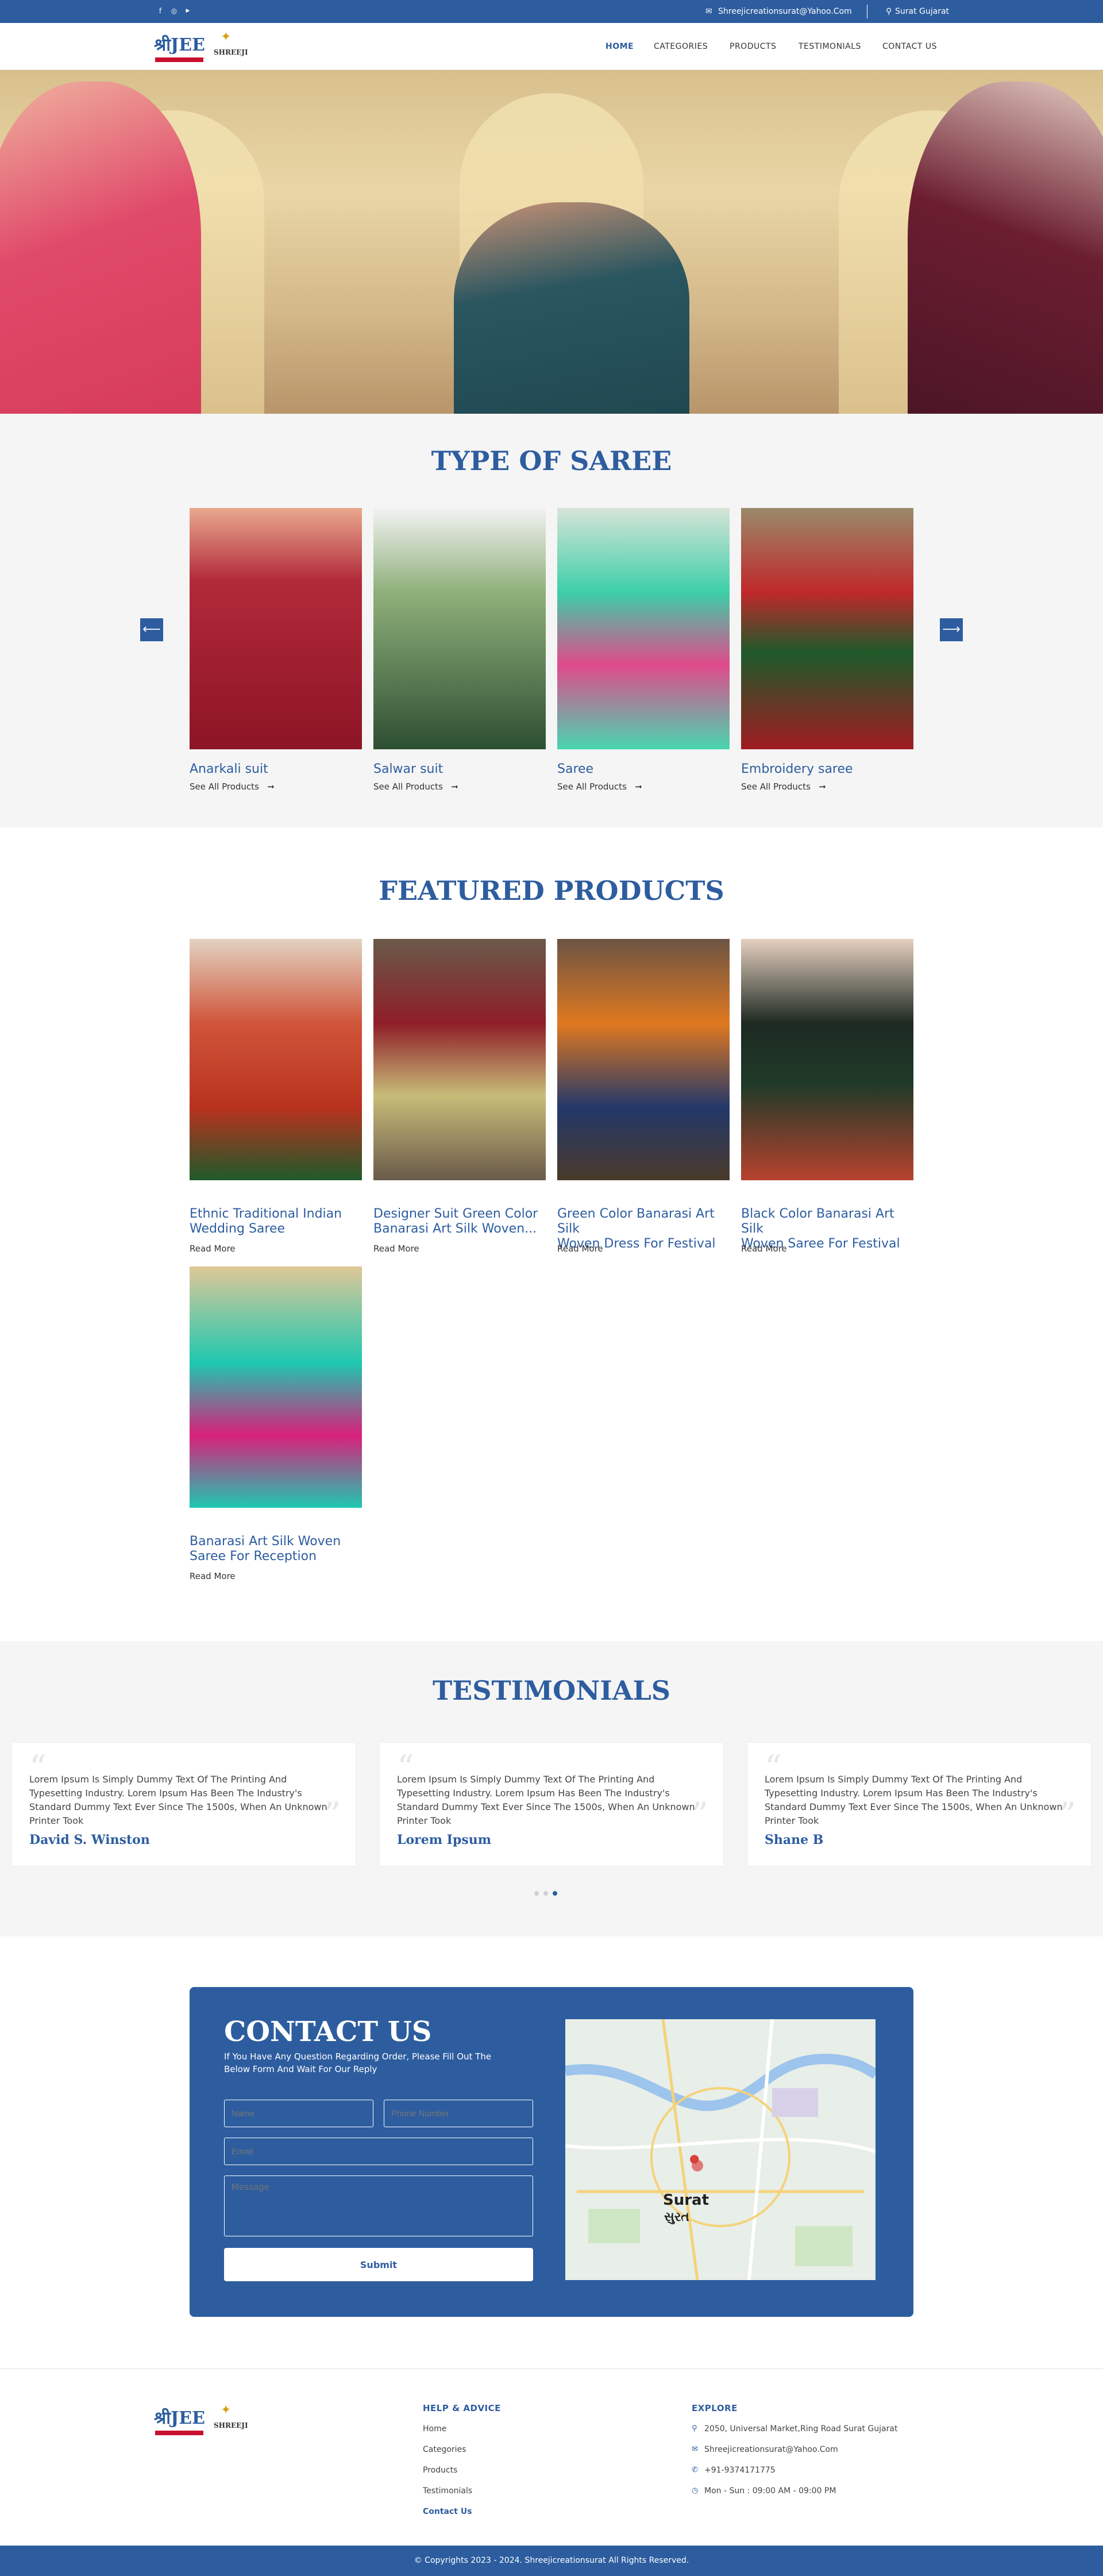 The image size is (1103, 2576). I want to click on submit-button: Submit, so click(378, 2264).